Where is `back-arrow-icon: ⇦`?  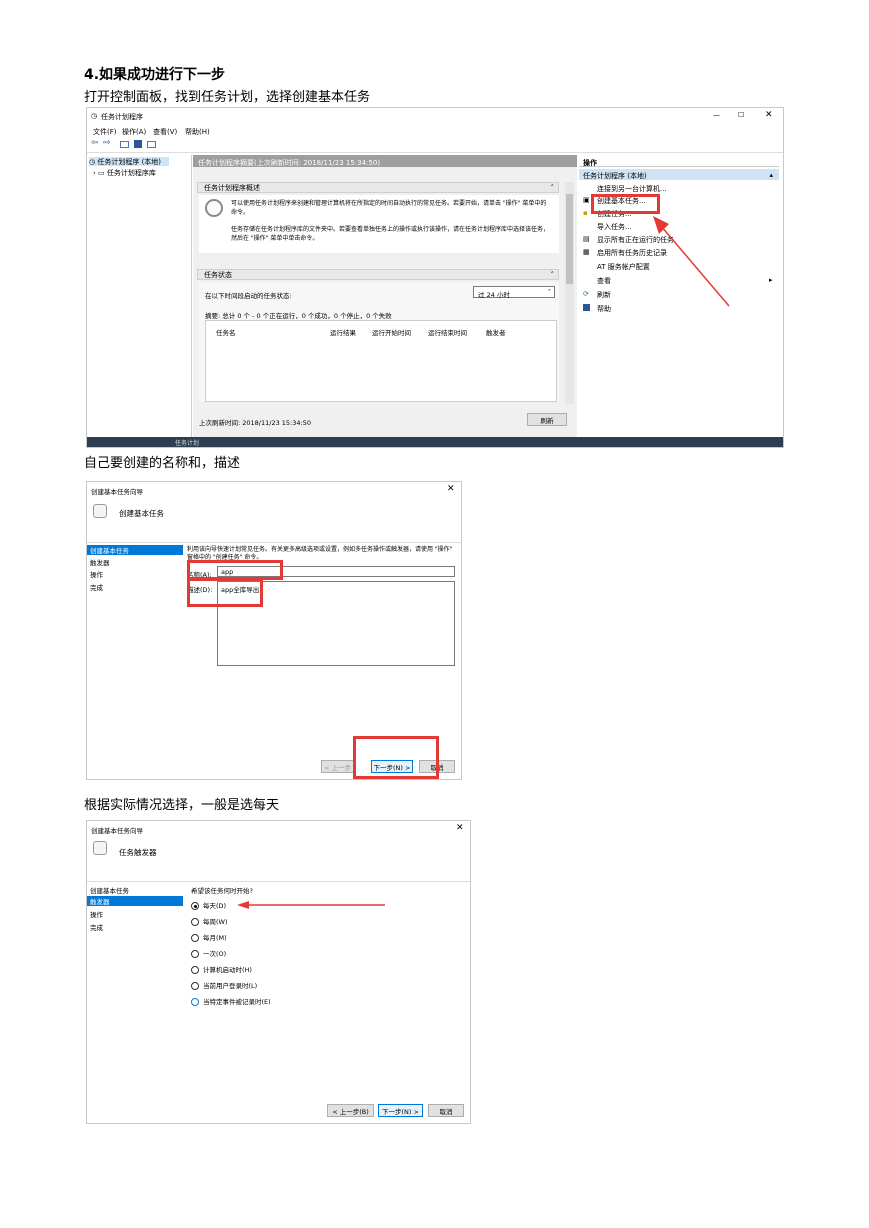 back-arrow-icon: ⇦ is located at coordinates (95, 143).